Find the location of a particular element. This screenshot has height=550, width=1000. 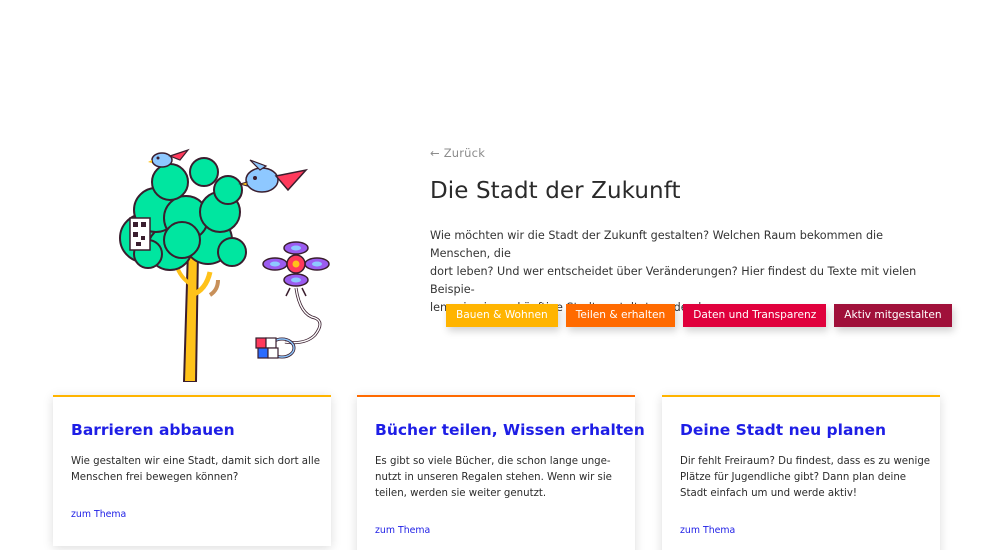

drone-icon is located at coordinates (296, 293).